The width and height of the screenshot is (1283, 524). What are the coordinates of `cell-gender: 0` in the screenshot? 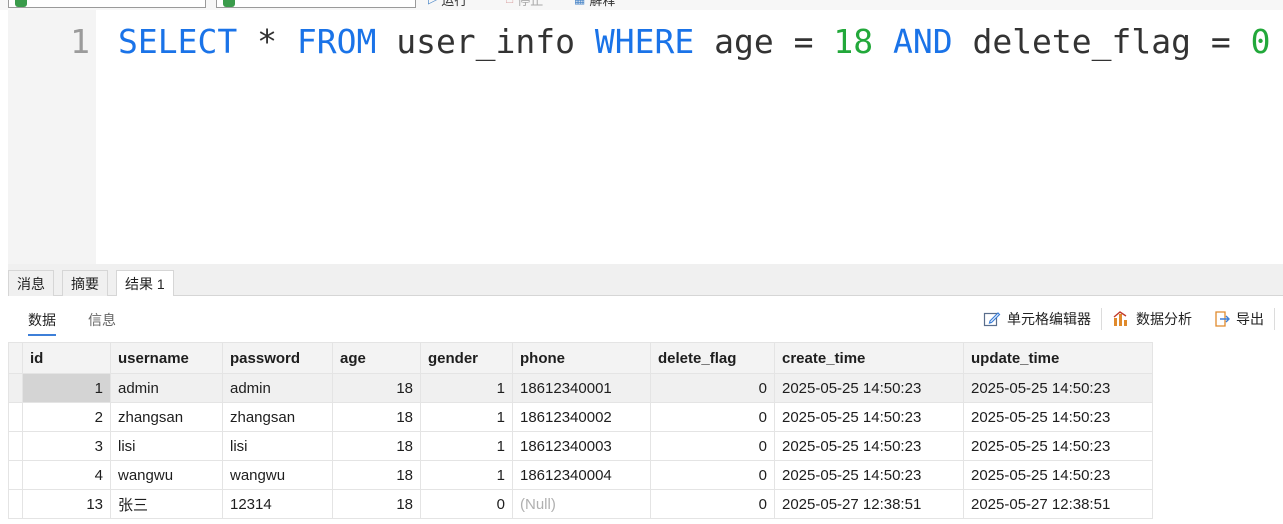 It's located at (466, 504).